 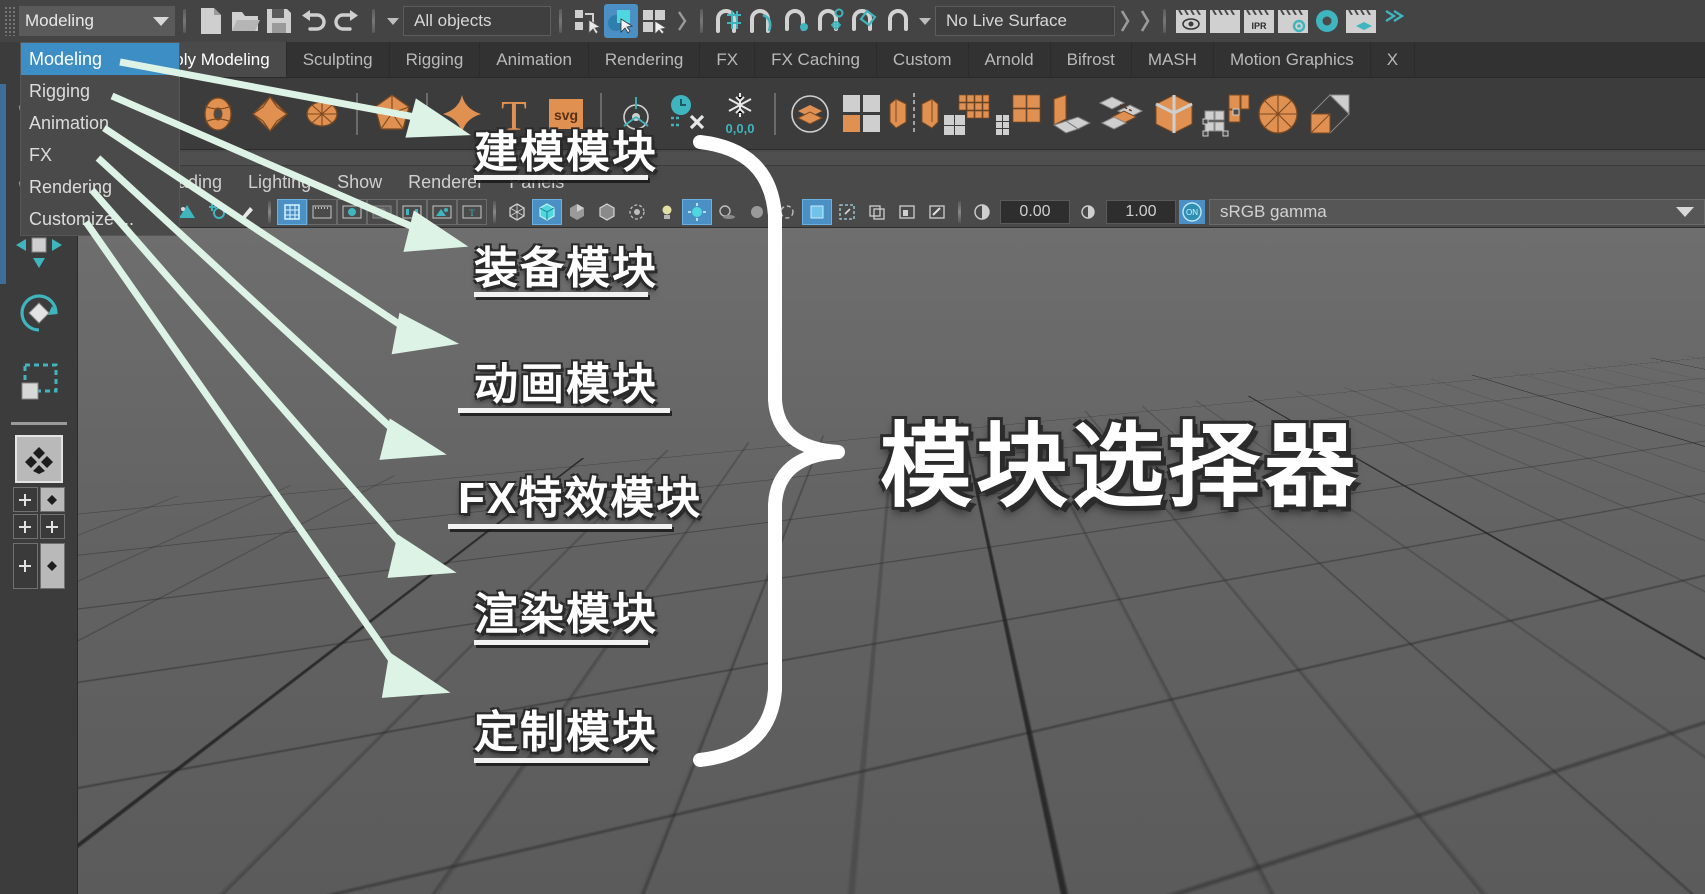 What do you see at coordinates (218, 114) in the screenshot?
I see `poly-torus-icon` at bounding box center [218, 114].